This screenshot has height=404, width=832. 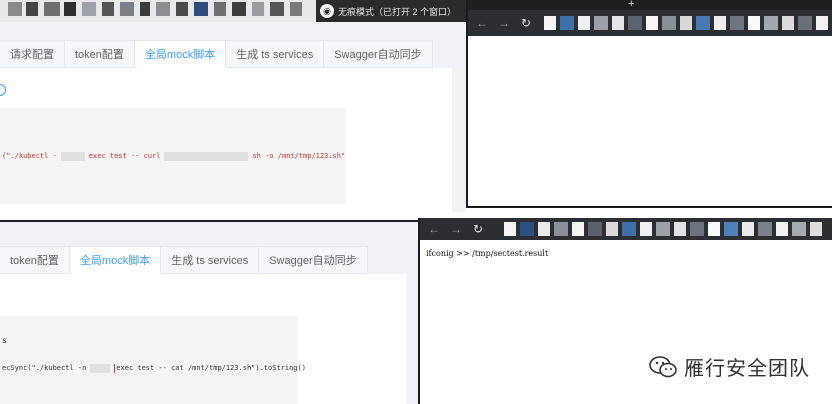 I want to click on help-circle-icon, so click(x=3, y=90).